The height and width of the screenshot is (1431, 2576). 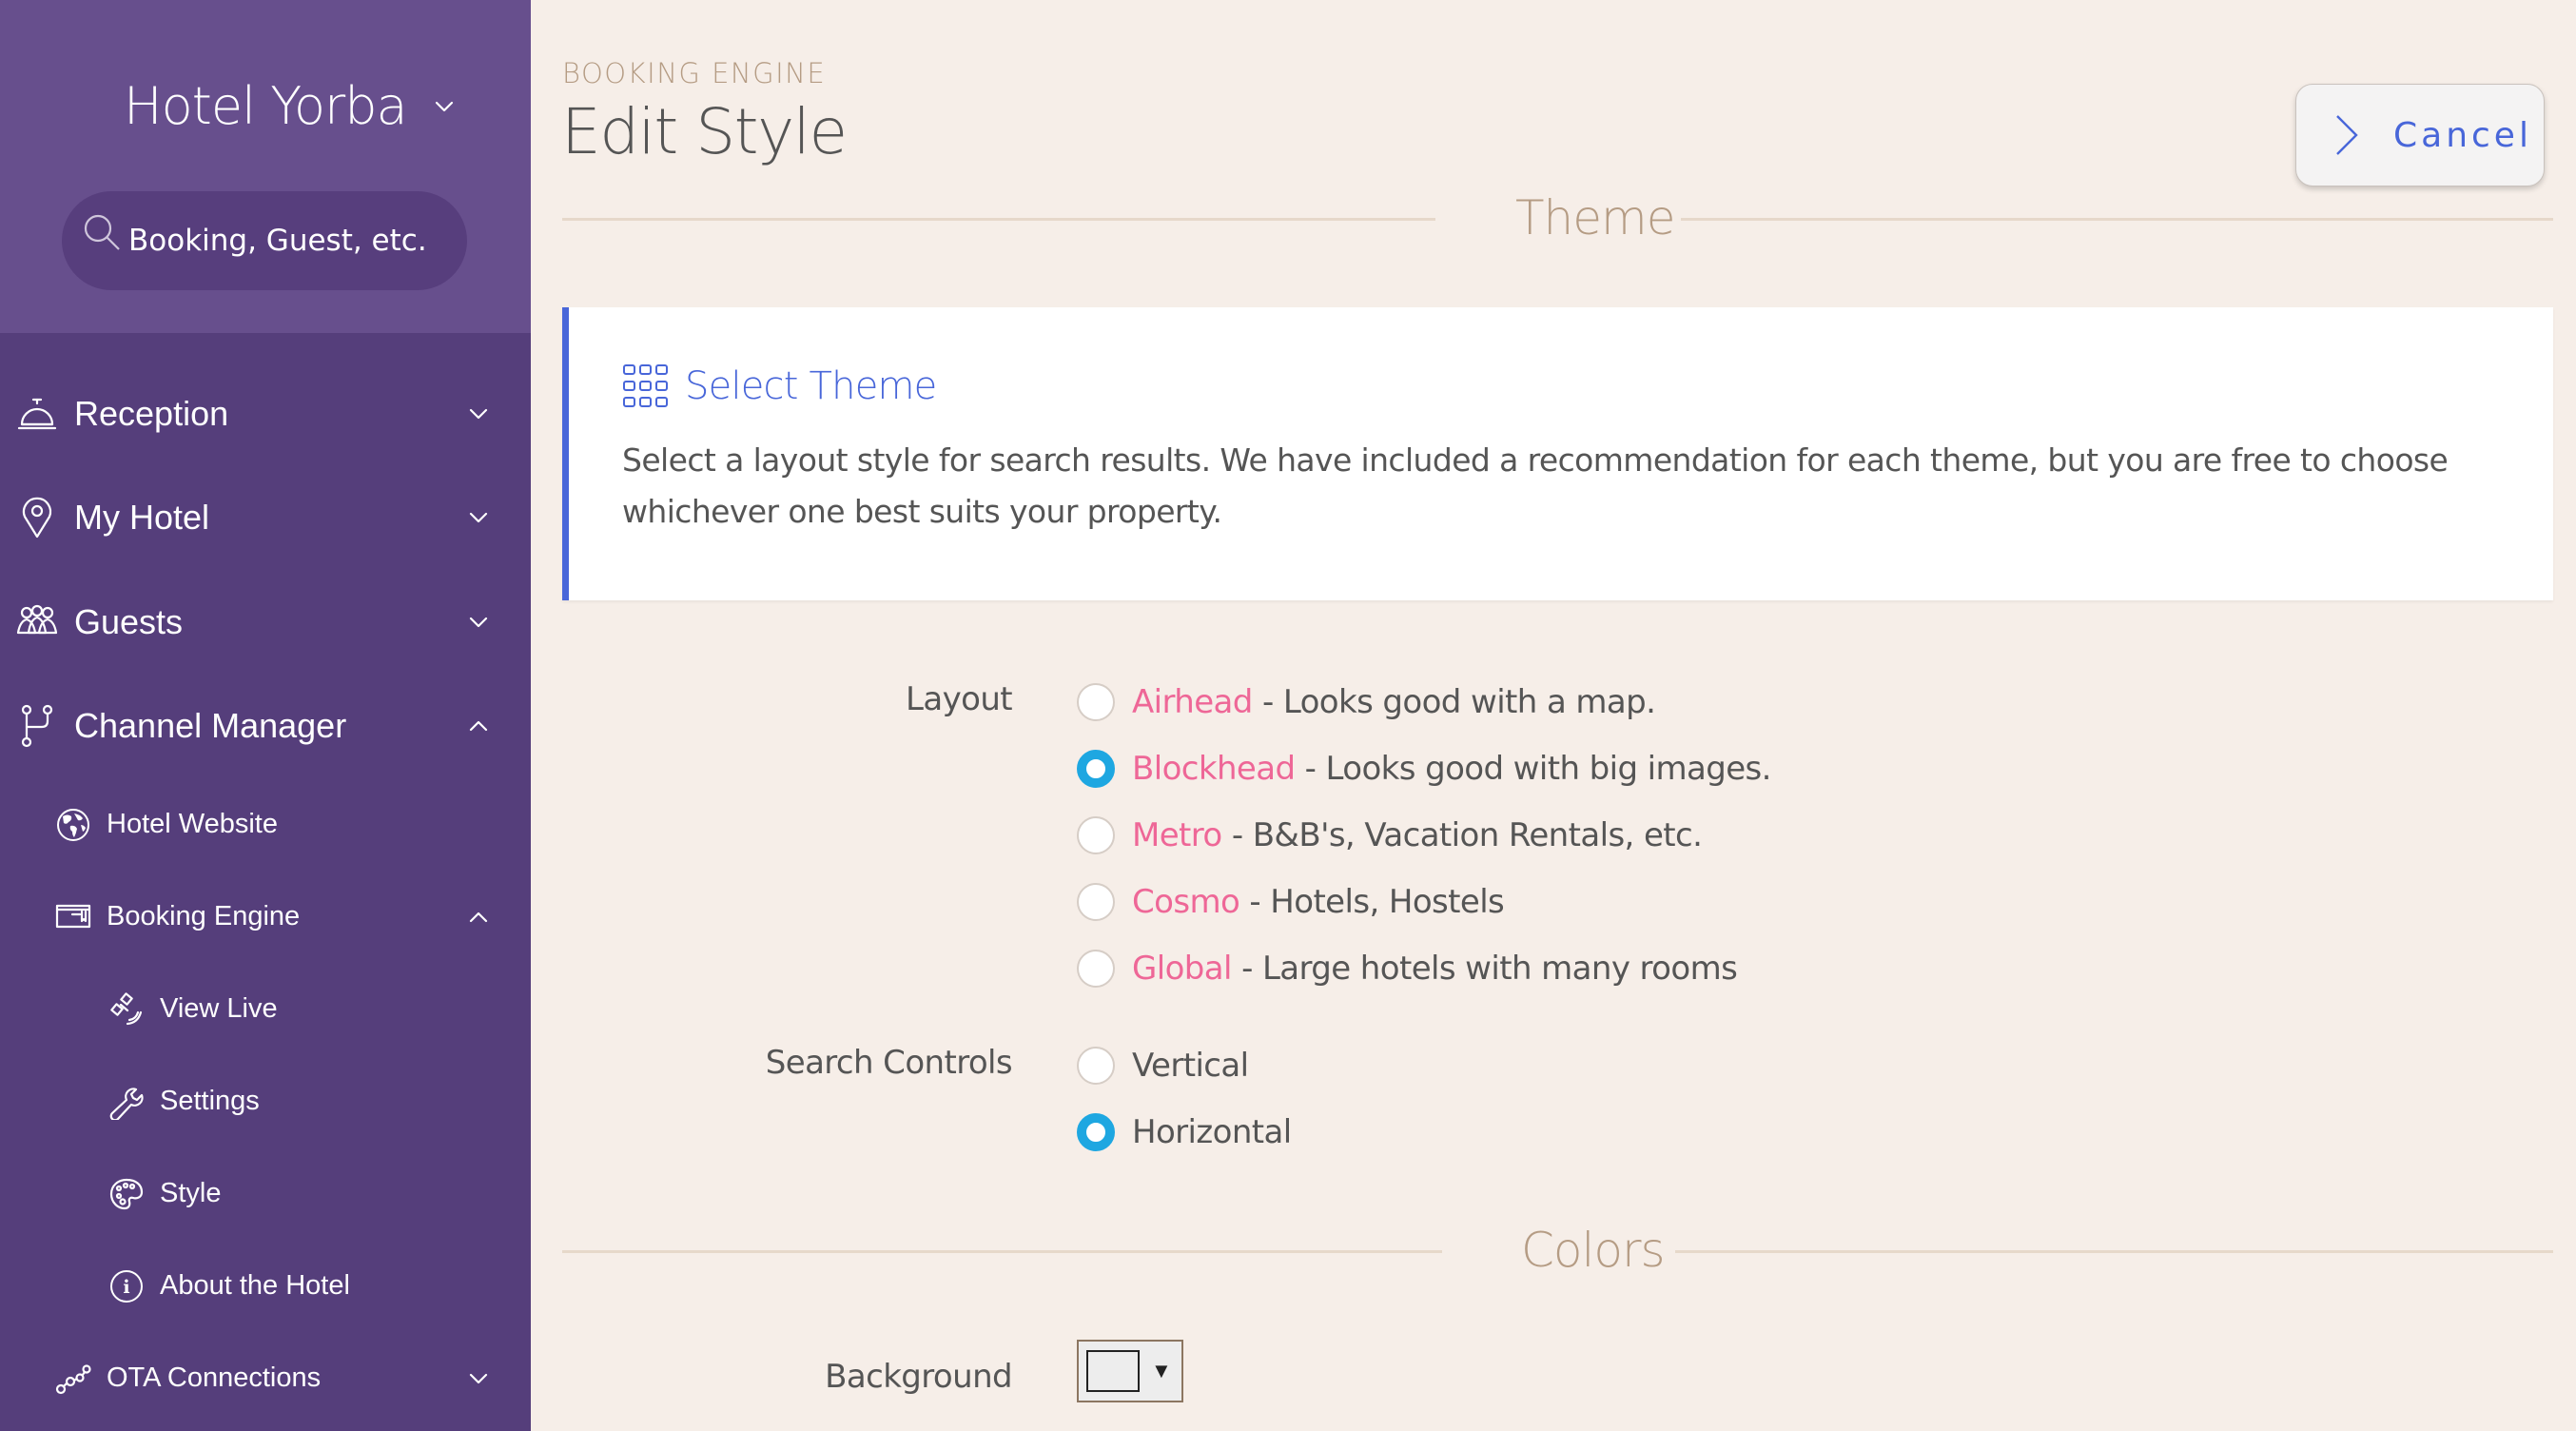 What do you see at coordinates (705, 131) in the screenshot?
I see `page-title: Edit Style` at bounding box center [705, 131].